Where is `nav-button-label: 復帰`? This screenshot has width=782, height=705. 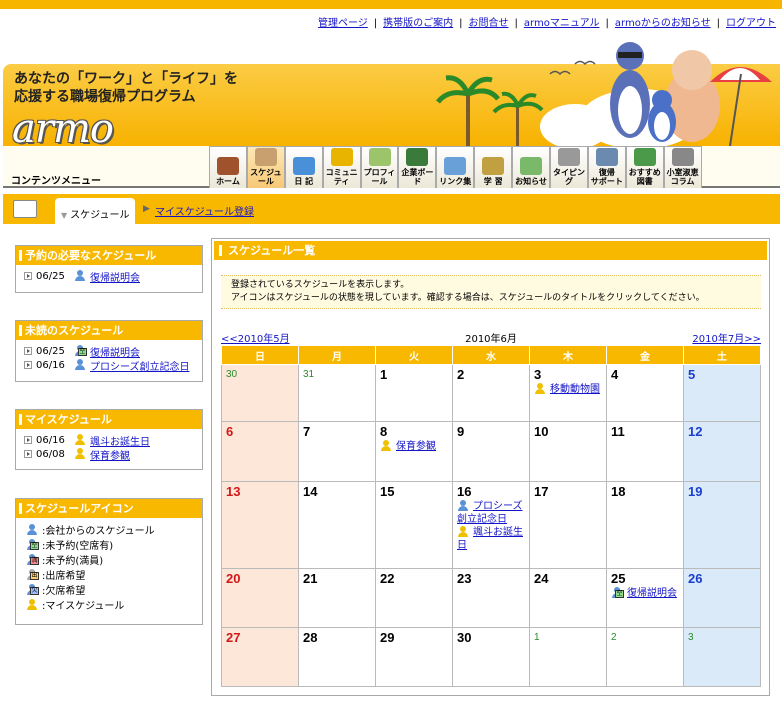 nav-button-label: 復帰 is located at coordinates (606, 172).